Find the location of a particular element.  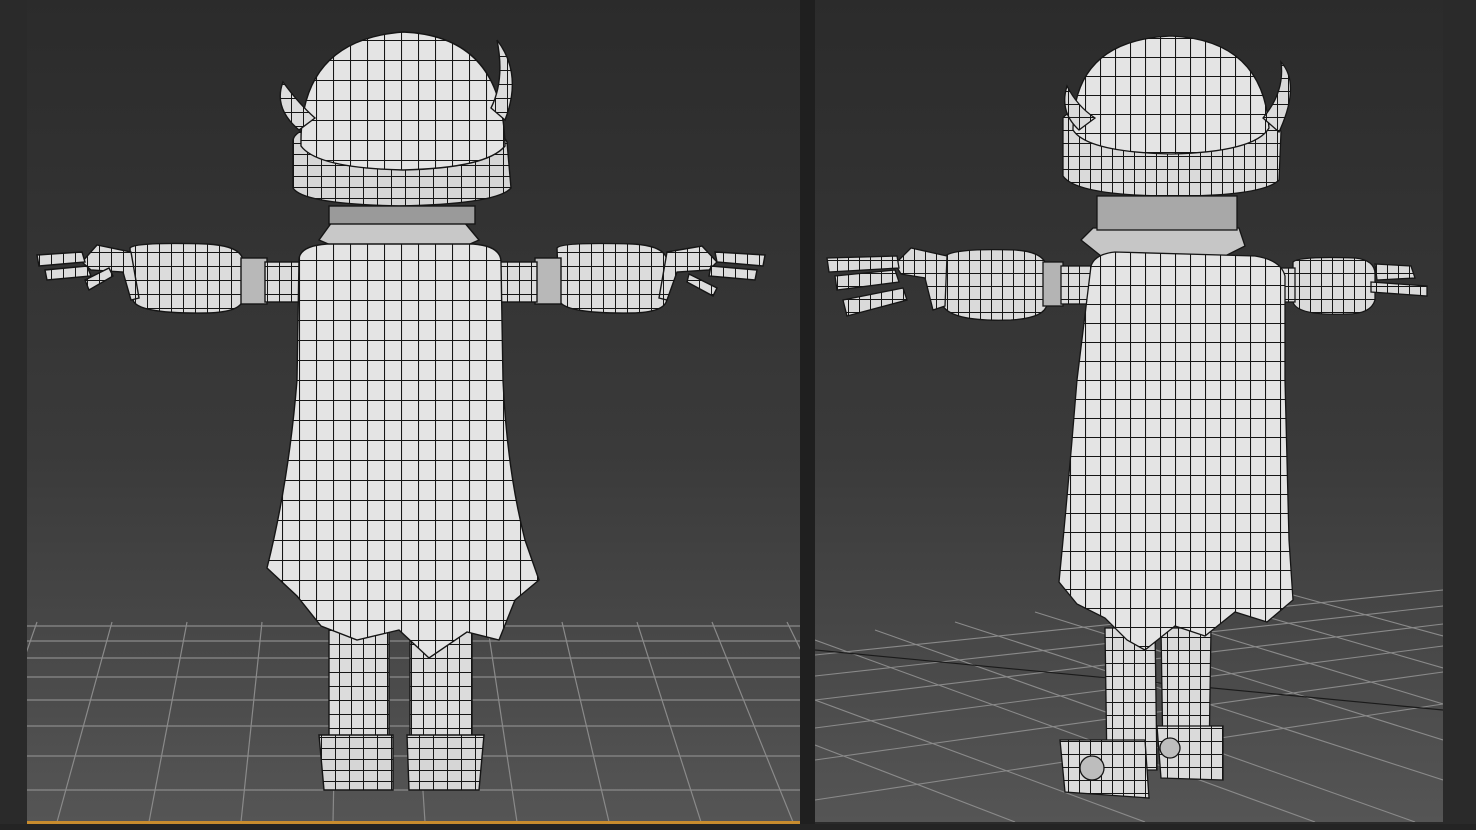

collar is located at coordinates (1163, 242).